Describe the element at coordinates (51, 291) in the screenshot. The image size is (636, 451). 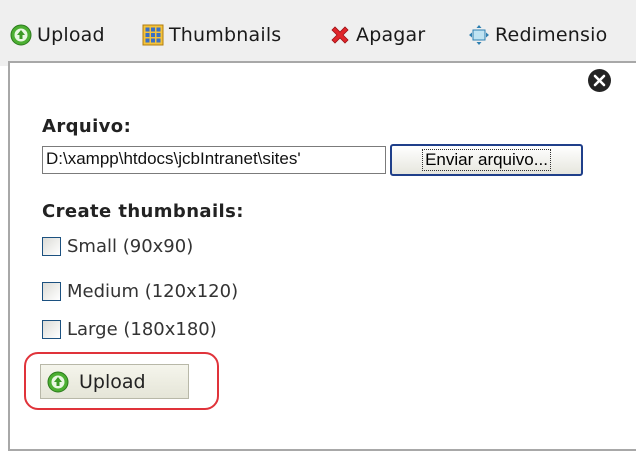
I see `medium-checkbox` at that location.